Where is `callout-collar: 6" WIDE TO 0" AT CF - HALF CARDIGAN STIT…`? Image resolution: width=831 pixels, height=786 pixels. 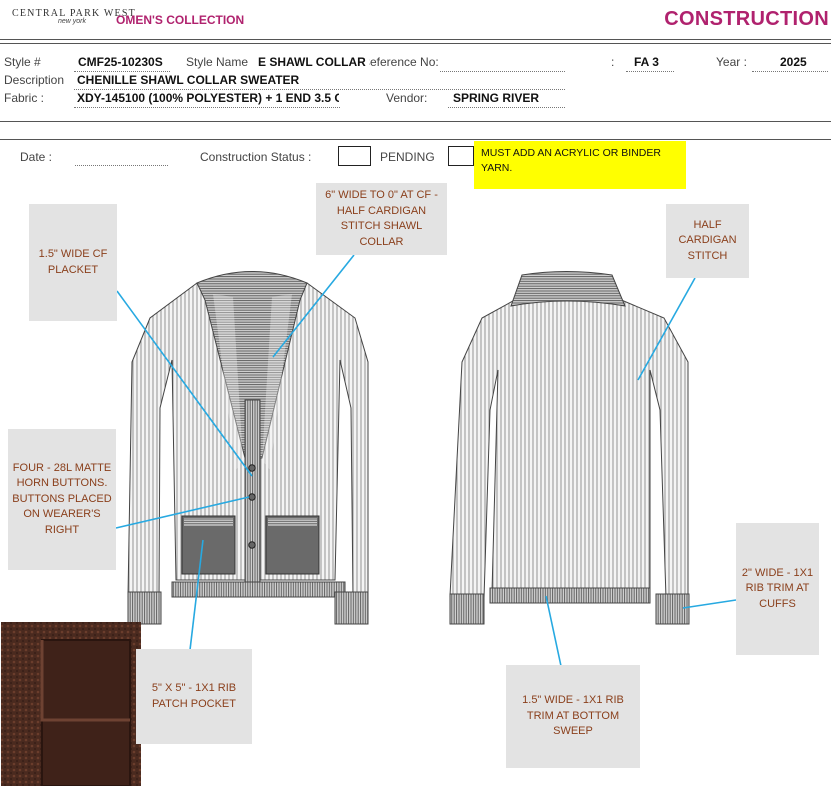 callout-collar: 6" WIDE TO 0" AT CF - HALF CARDIGAN STIT… is located at coordinates (381, 219).